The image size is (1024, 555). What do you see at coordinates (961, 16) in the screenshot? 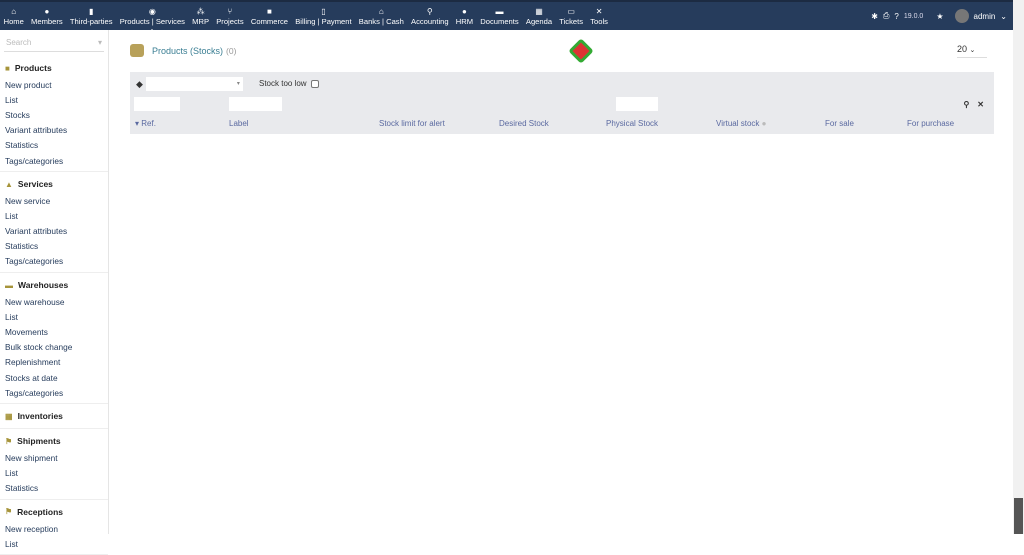
I see `avatar` at bounding box center [961, 16].